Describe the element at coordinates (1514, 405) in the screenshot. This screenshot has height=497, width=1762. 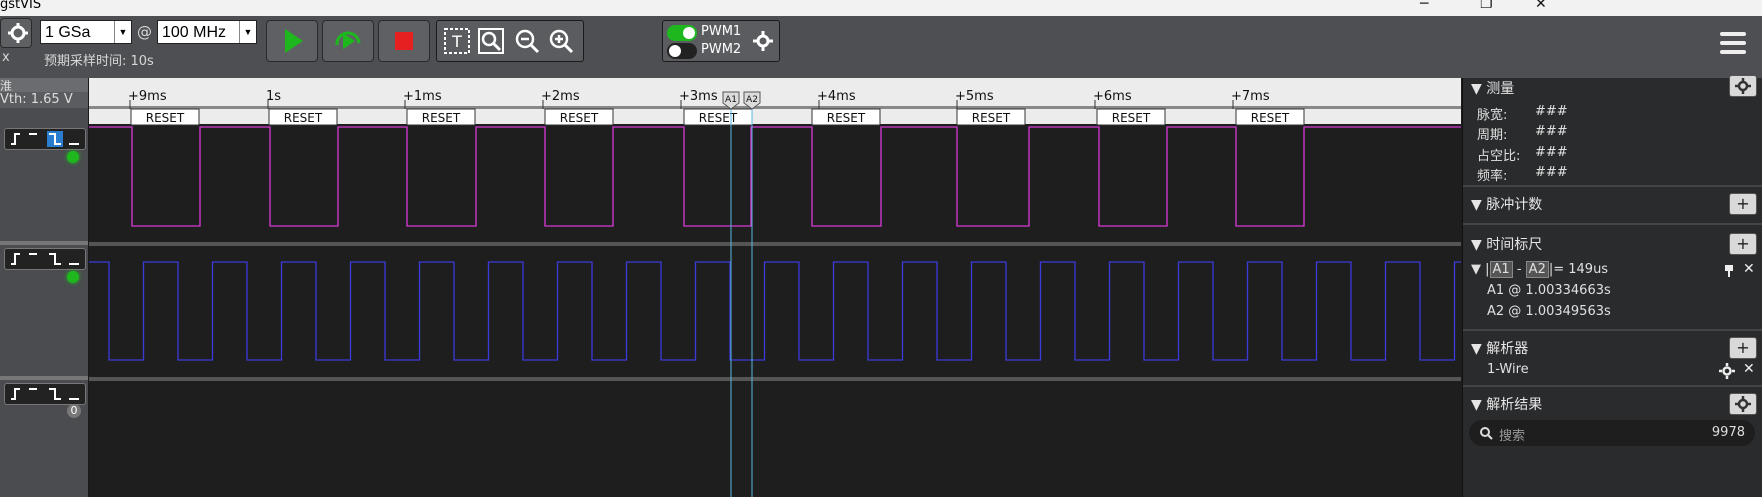
I see `results-title: 解析结果` at that location.